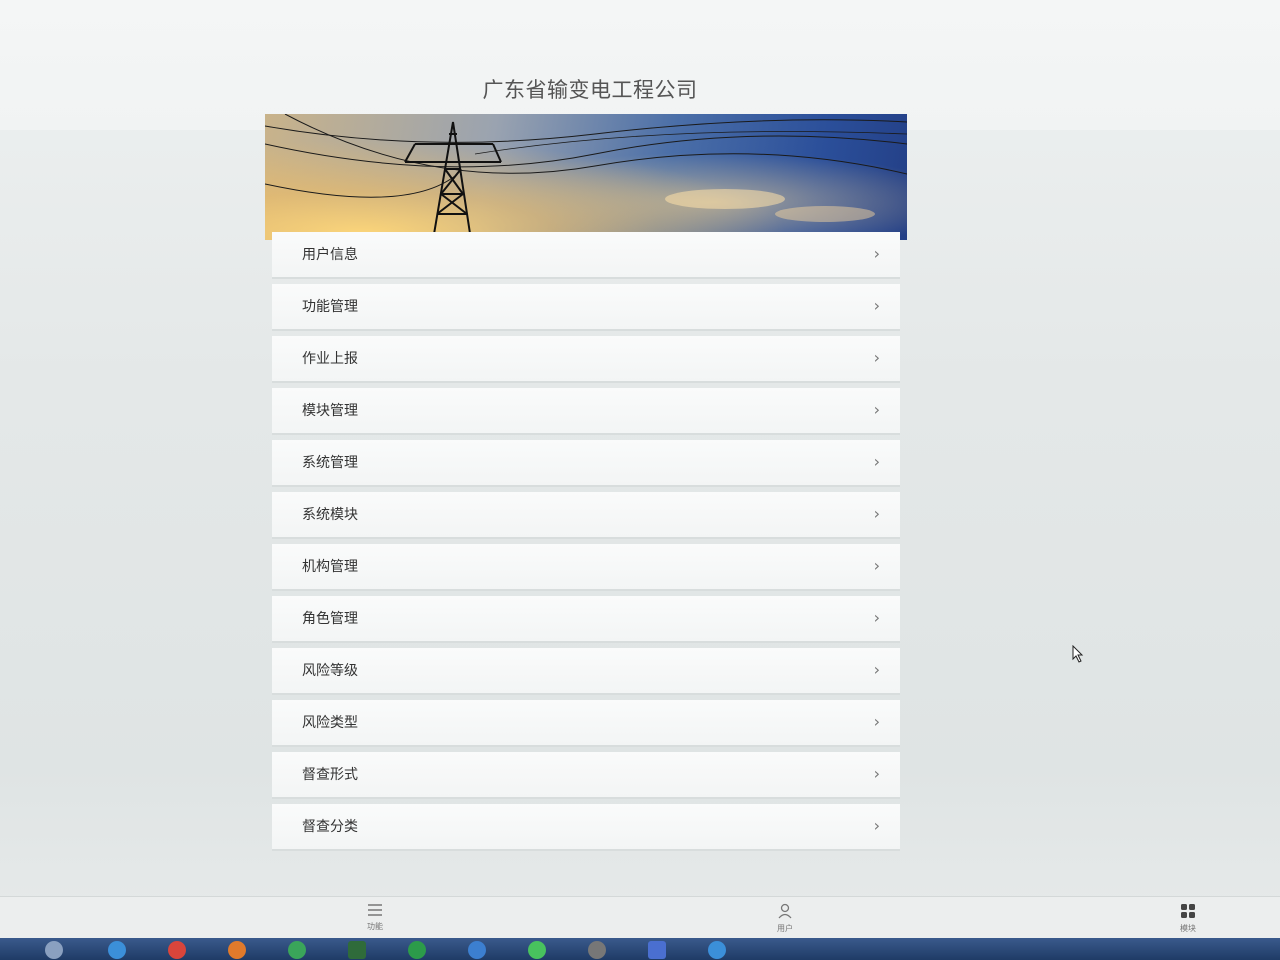 The height and width of the screenshot is (960, 1280). I want to click on tab-module: 模块, so click(1188, 918).